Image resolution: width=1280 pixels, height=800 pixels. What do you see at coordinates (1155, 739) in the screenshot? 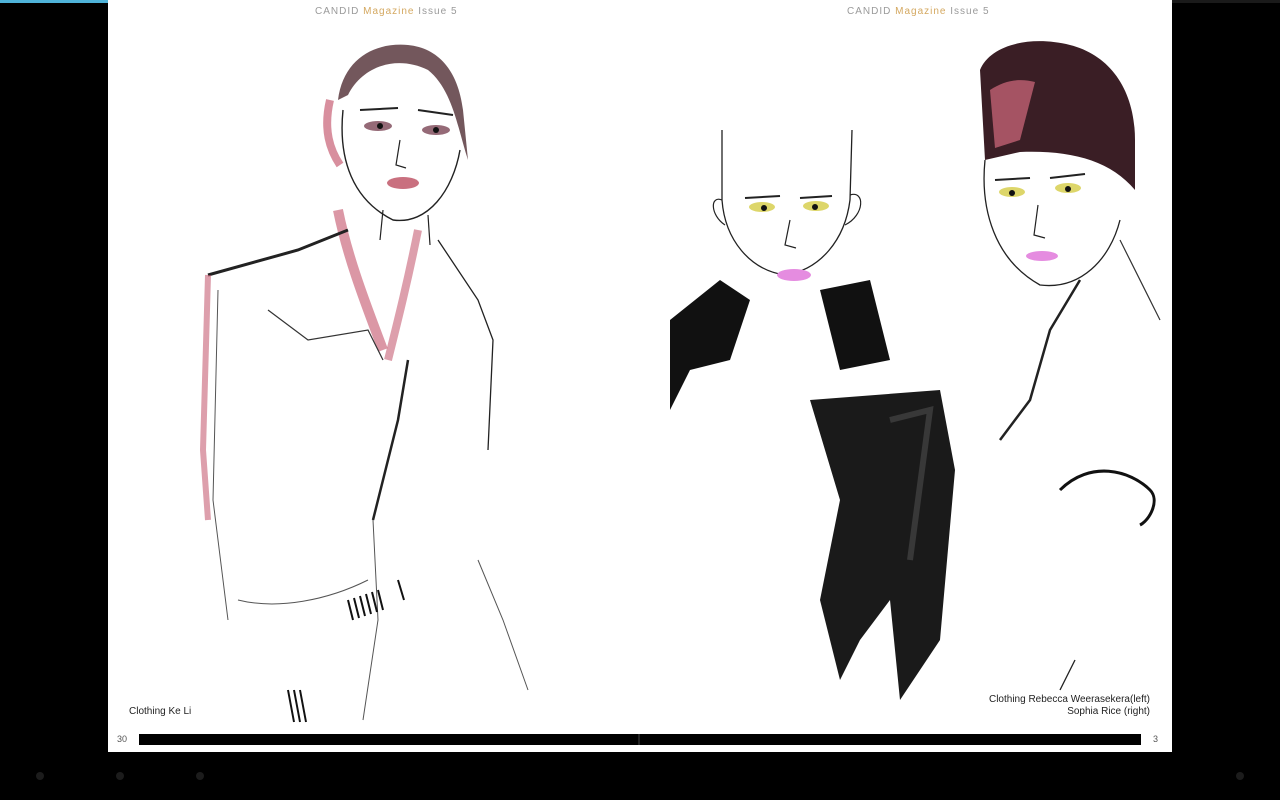
I see `right-page-number: 3` at bounding box center [1155, 739].